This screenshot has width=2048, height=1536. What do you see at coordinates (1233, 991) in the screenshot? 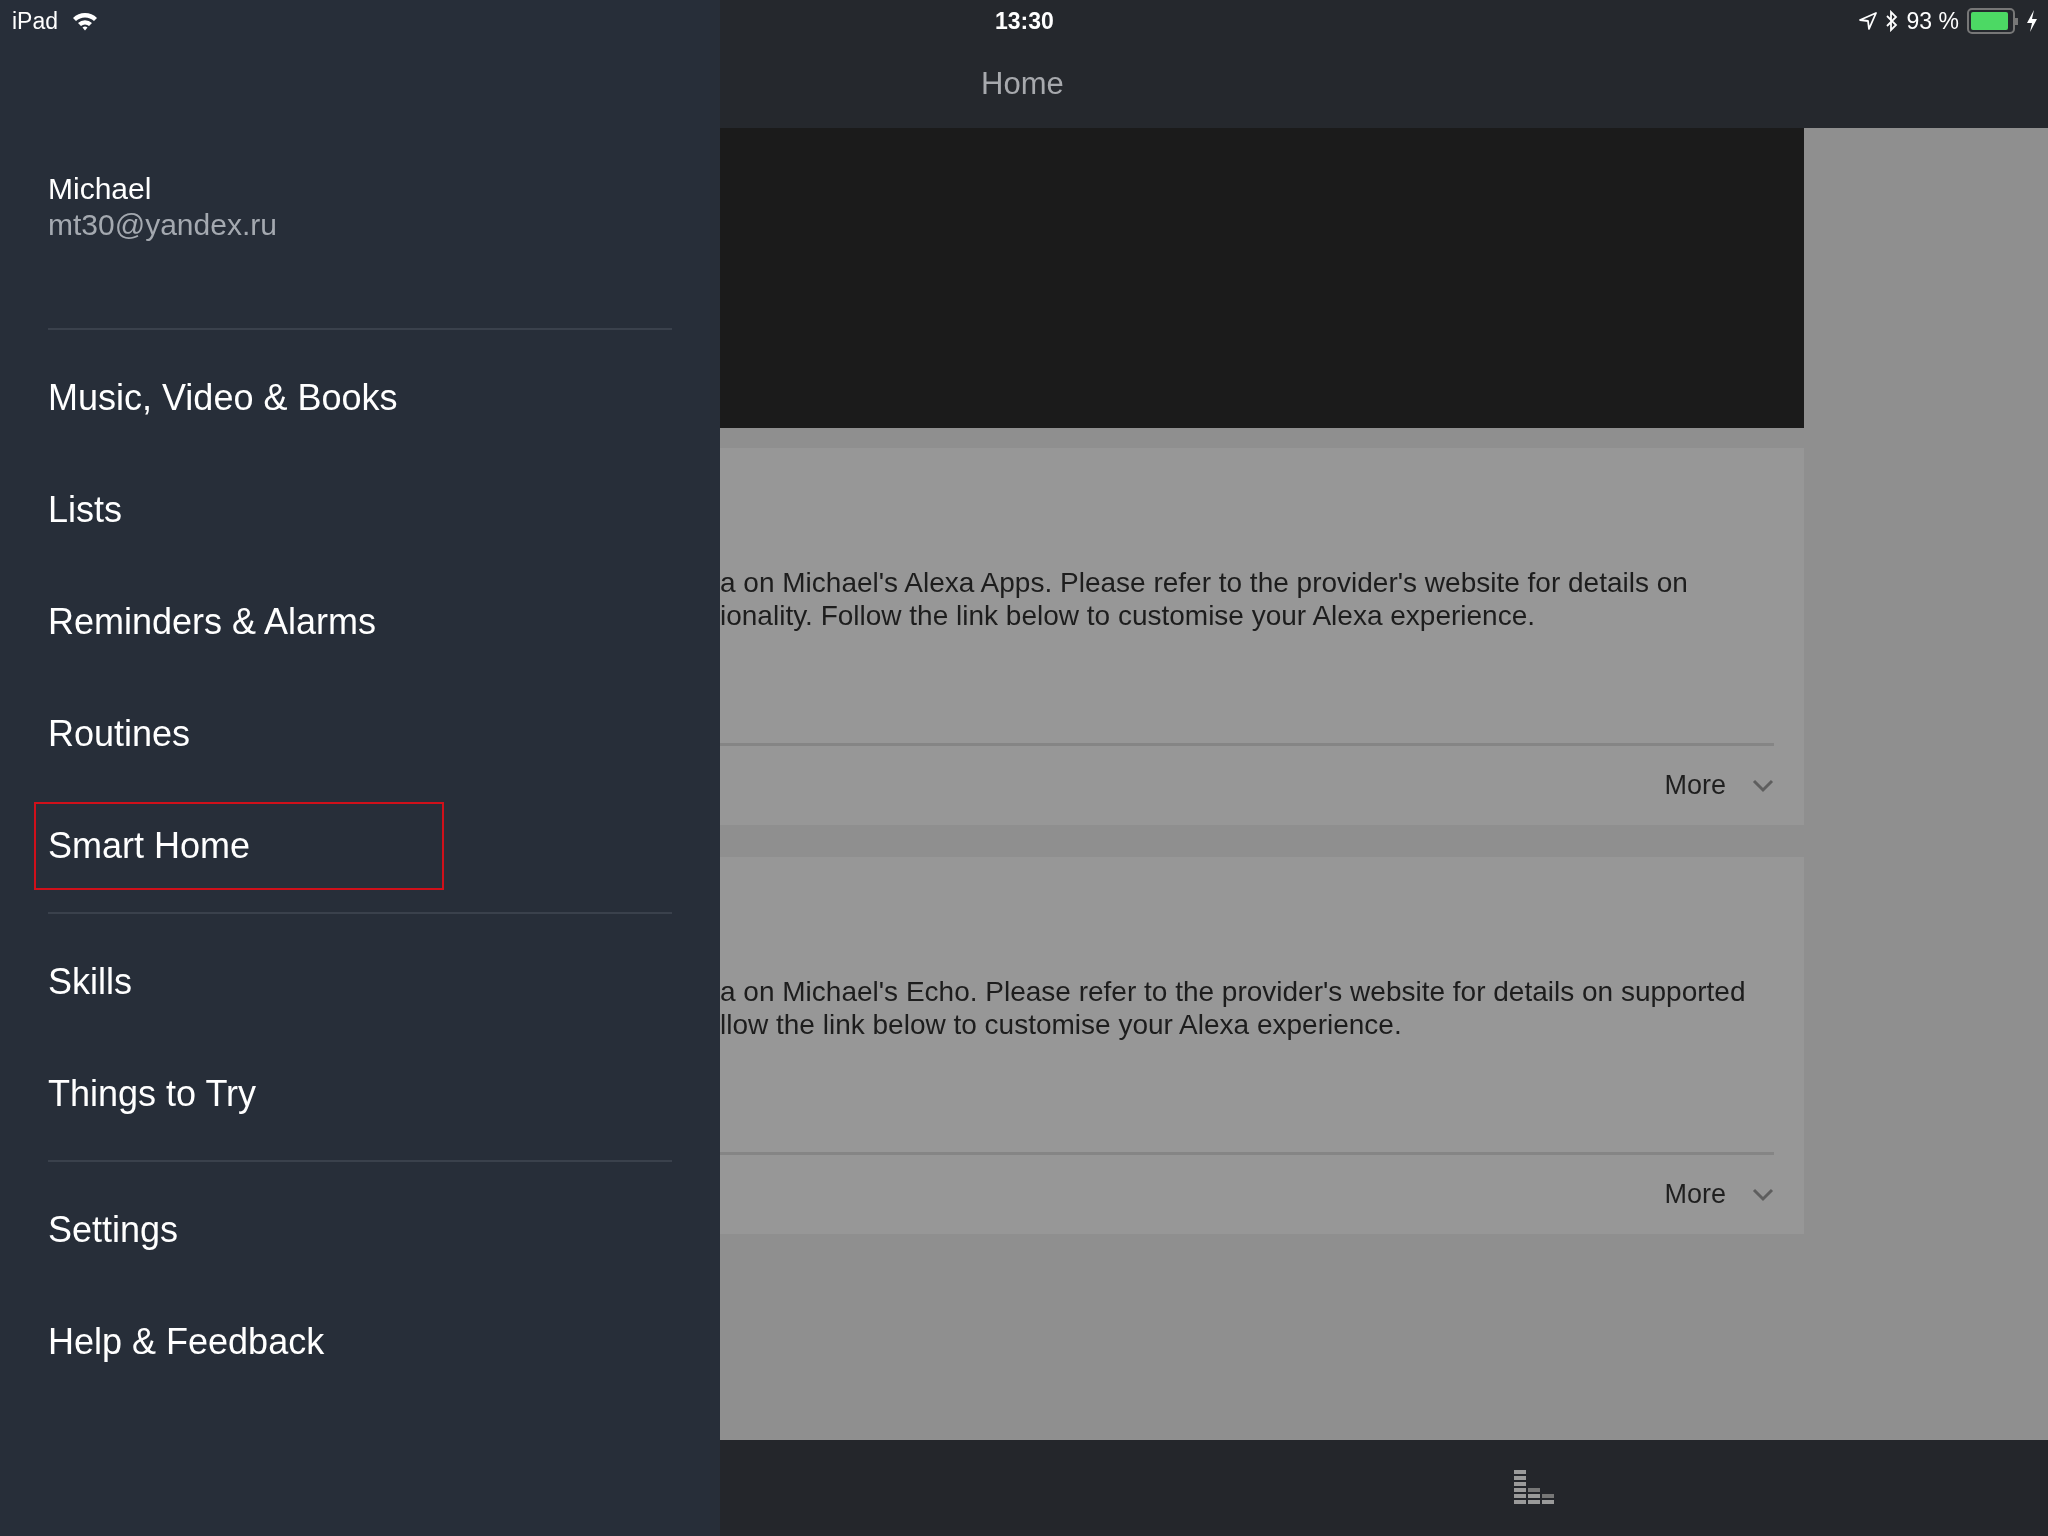
I see `card-text-line: a on Michael's Echo. Please refer to the provider's website for details on supported` at bounding box center [1233, 991].